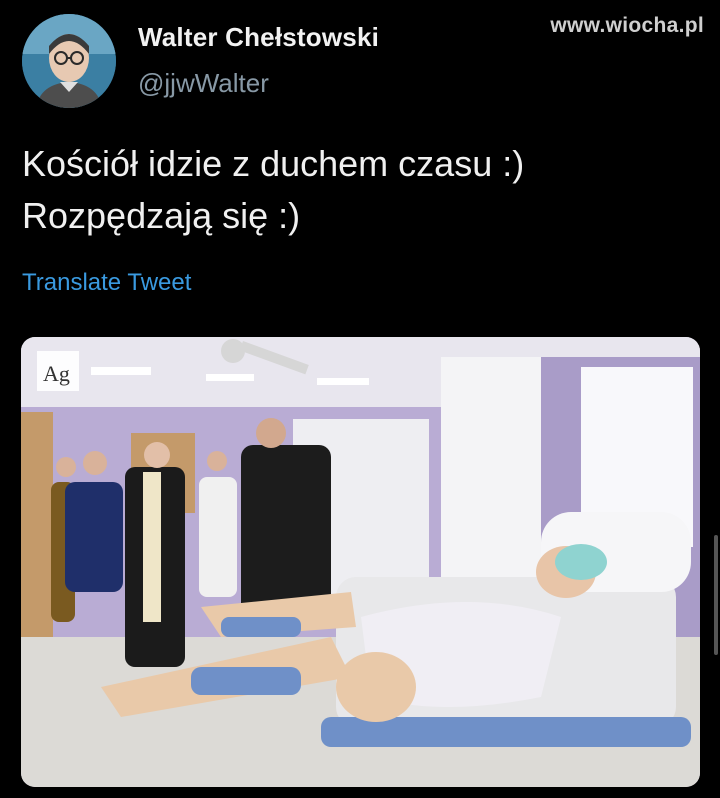 The width and height of the screenshot is (720, 798). I want to click on user-avatar-icon, so click(69, 61).